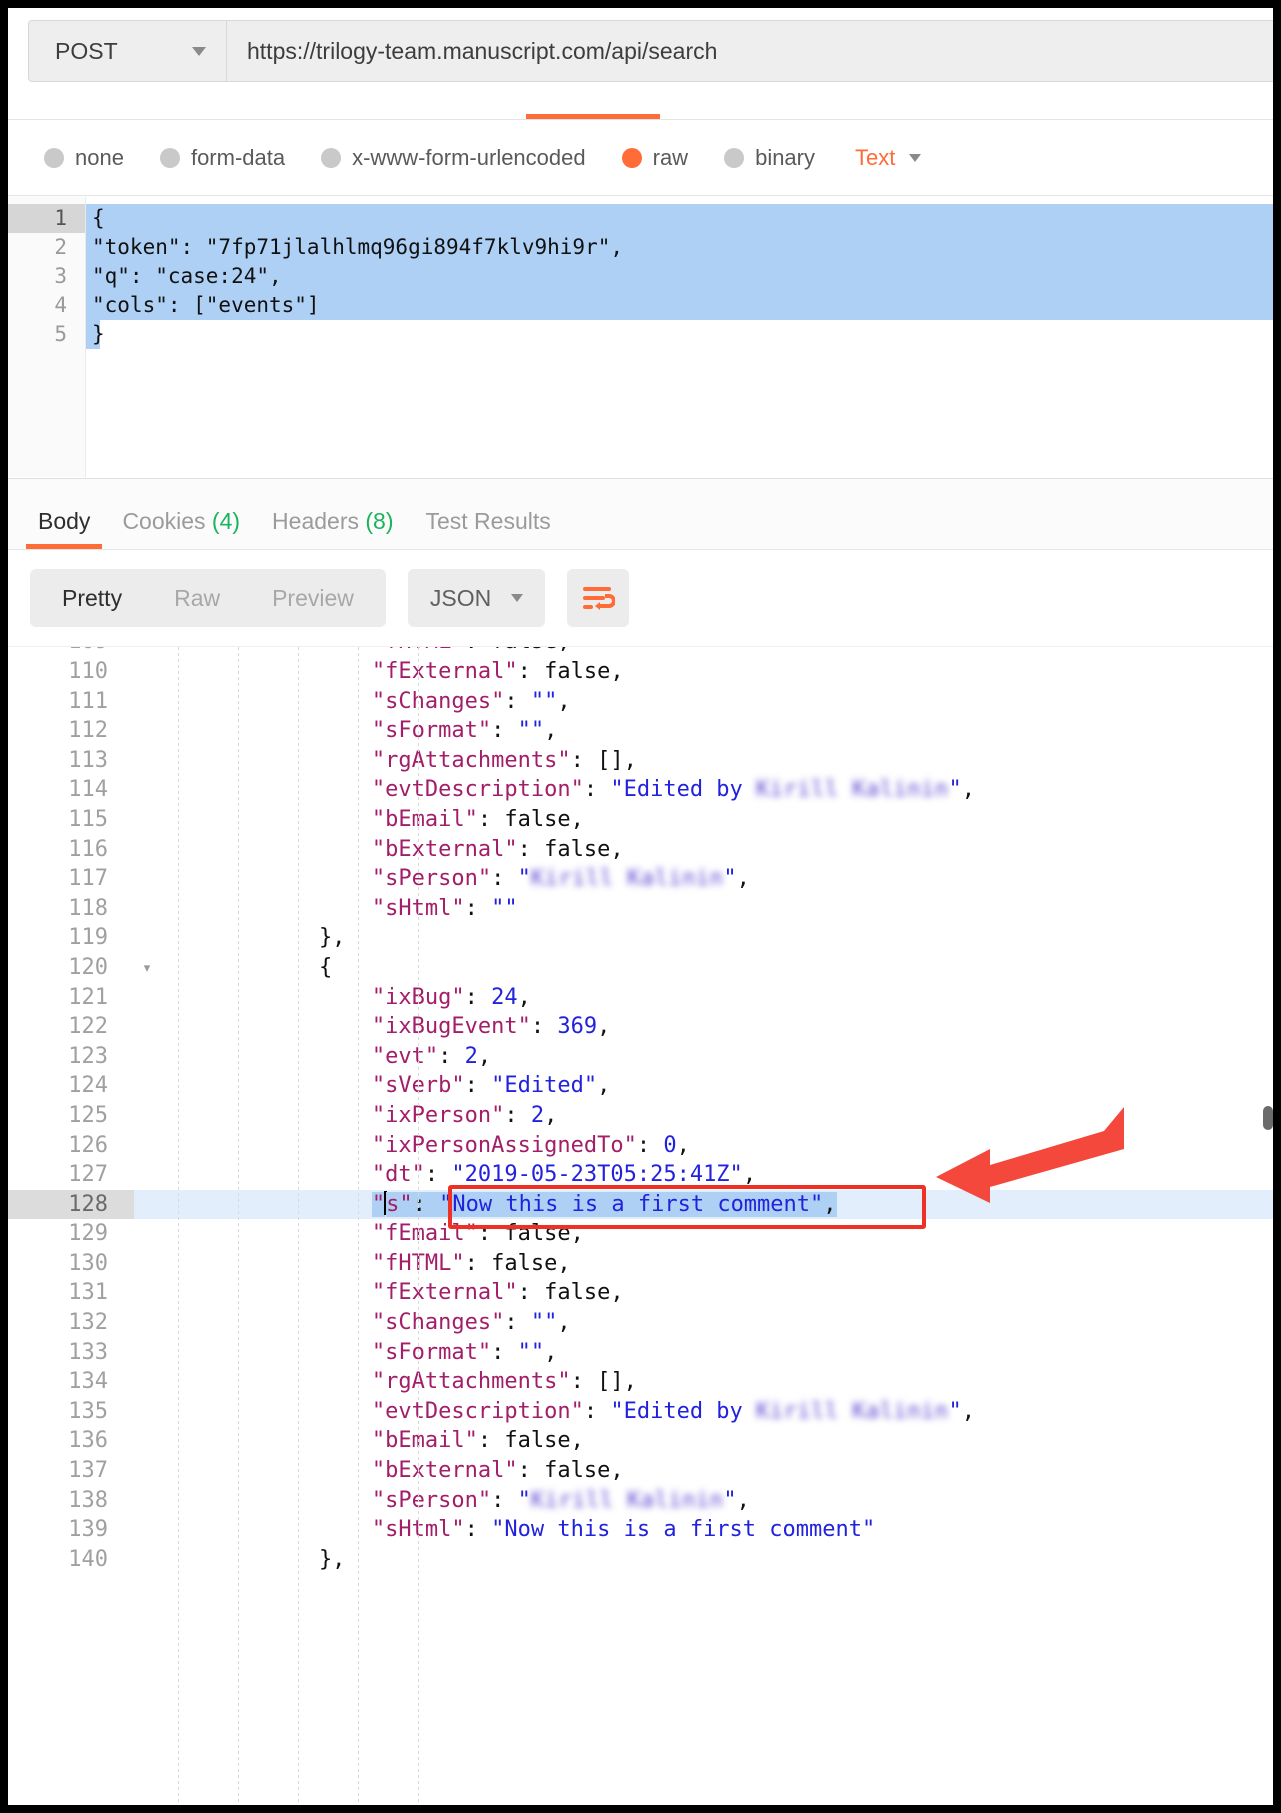  Describe the element at coordinates (418, 650) in the screenshot. I see `code-token: fHTML` at that location.